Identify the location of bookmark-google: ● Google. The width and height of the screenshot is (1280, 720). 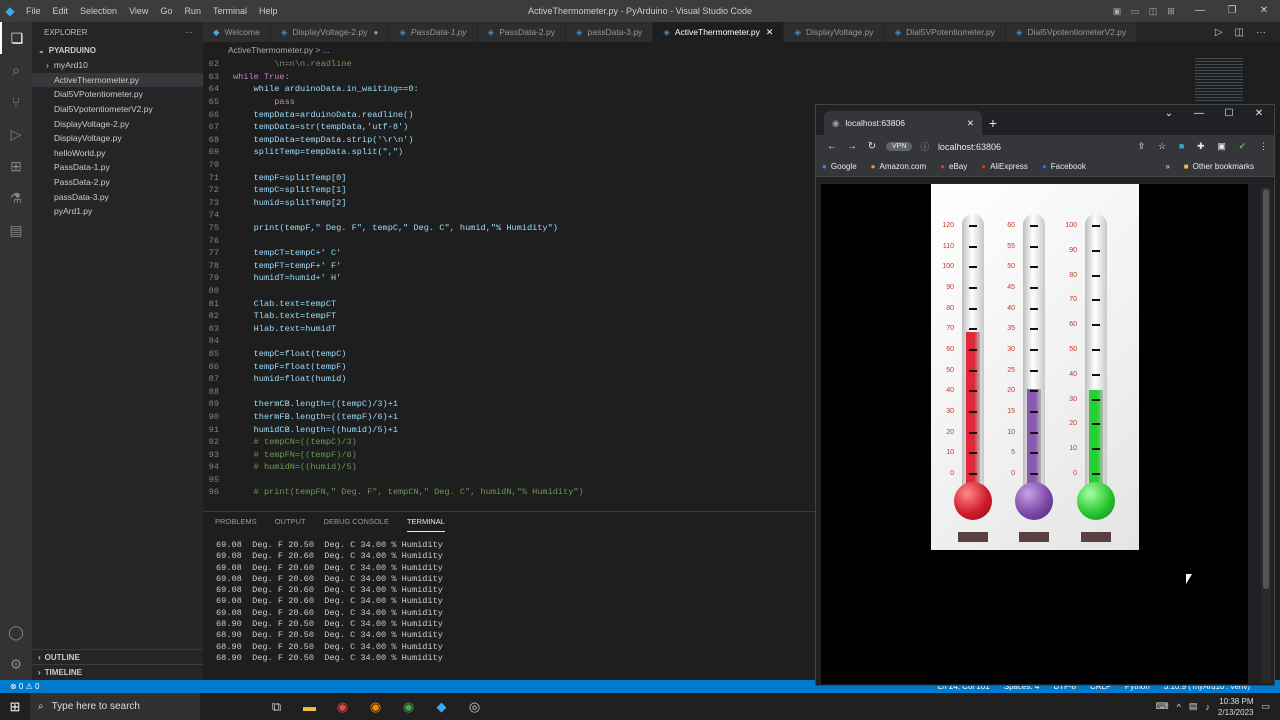
(839, 166).